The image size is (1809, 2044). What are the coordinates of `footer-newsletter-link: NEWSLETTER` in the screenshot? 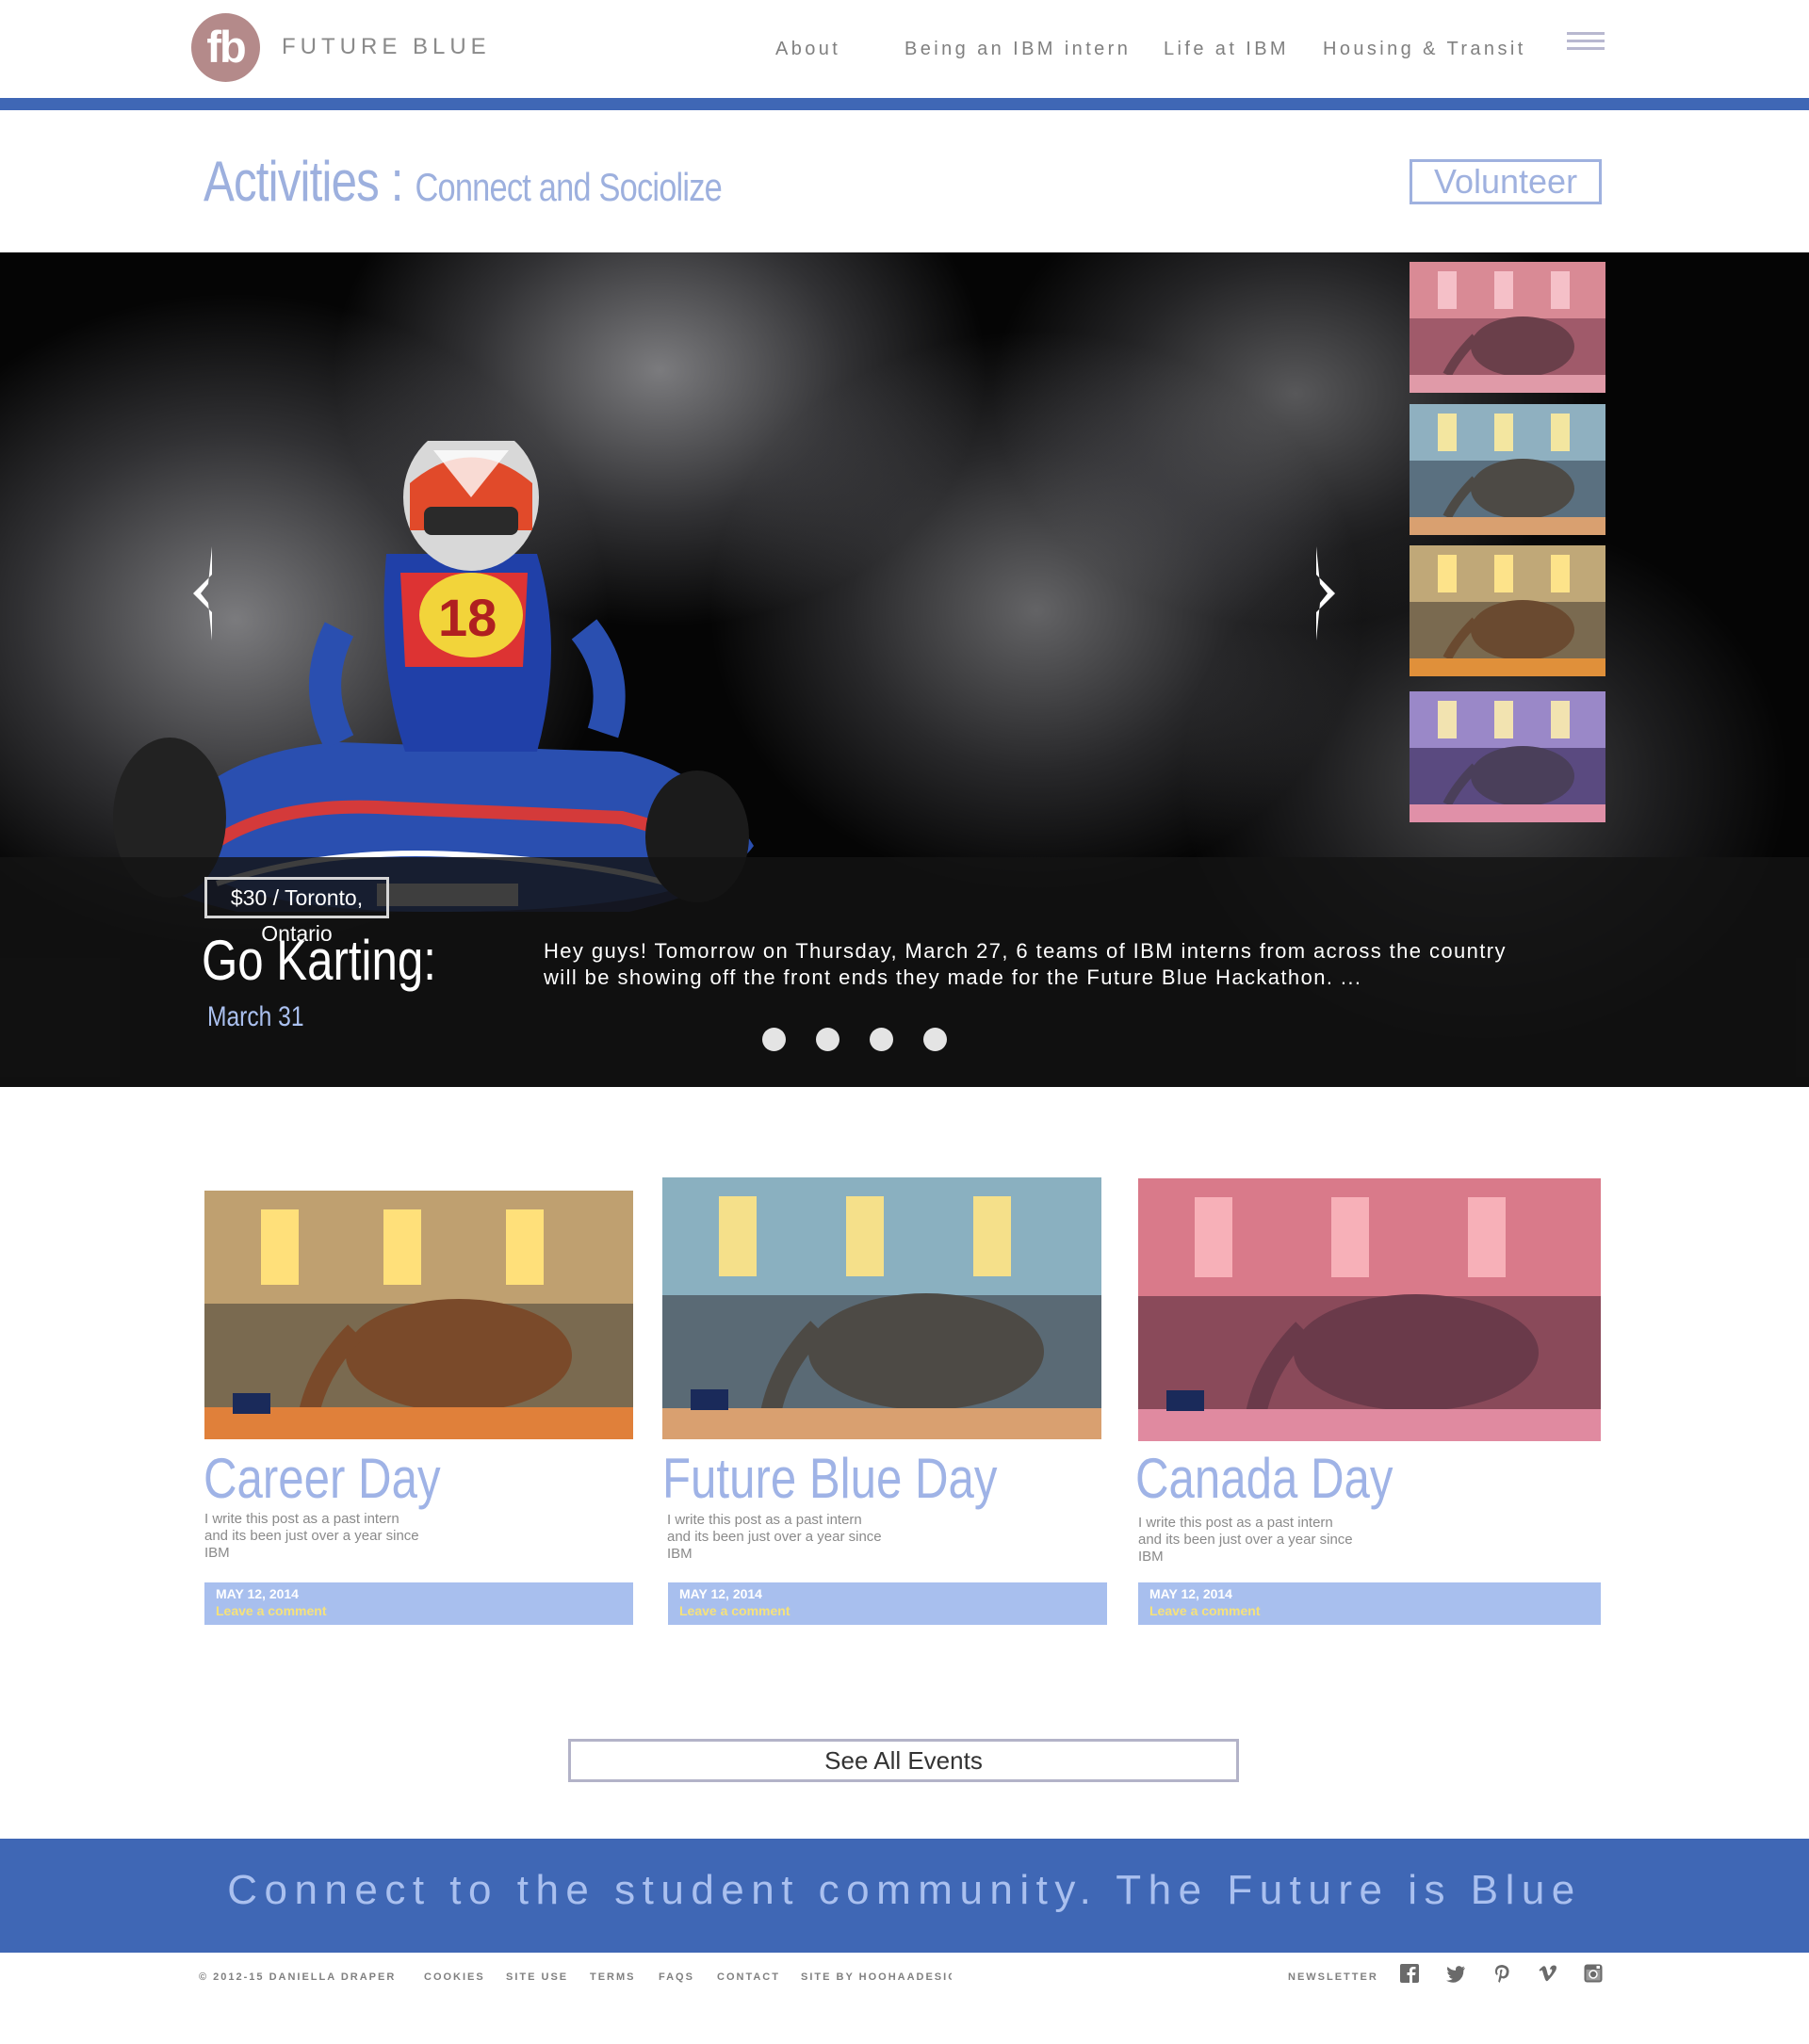 It's located at (1333, 1977).